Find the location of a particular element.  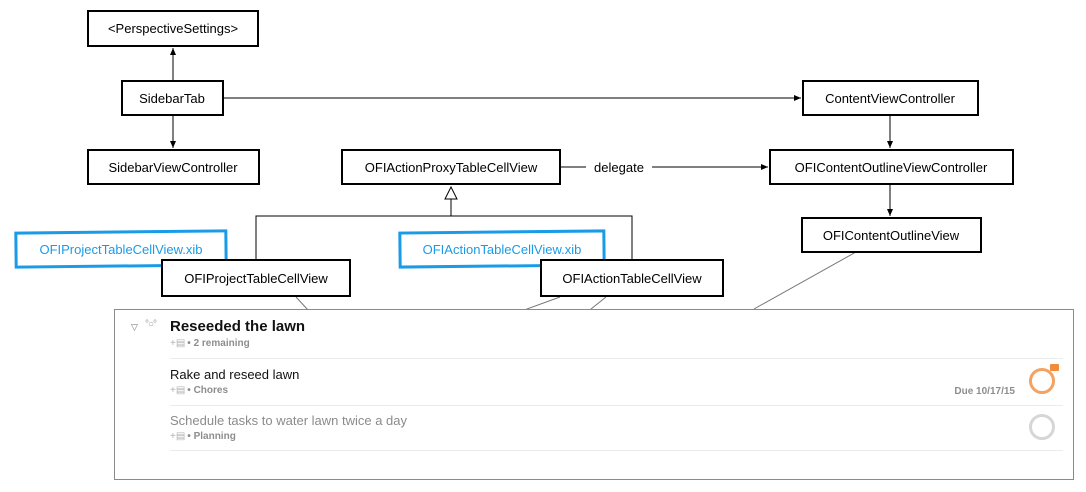

action-xib-label: OFIActionTableCellView.xib is located at coordinates (502, 249).